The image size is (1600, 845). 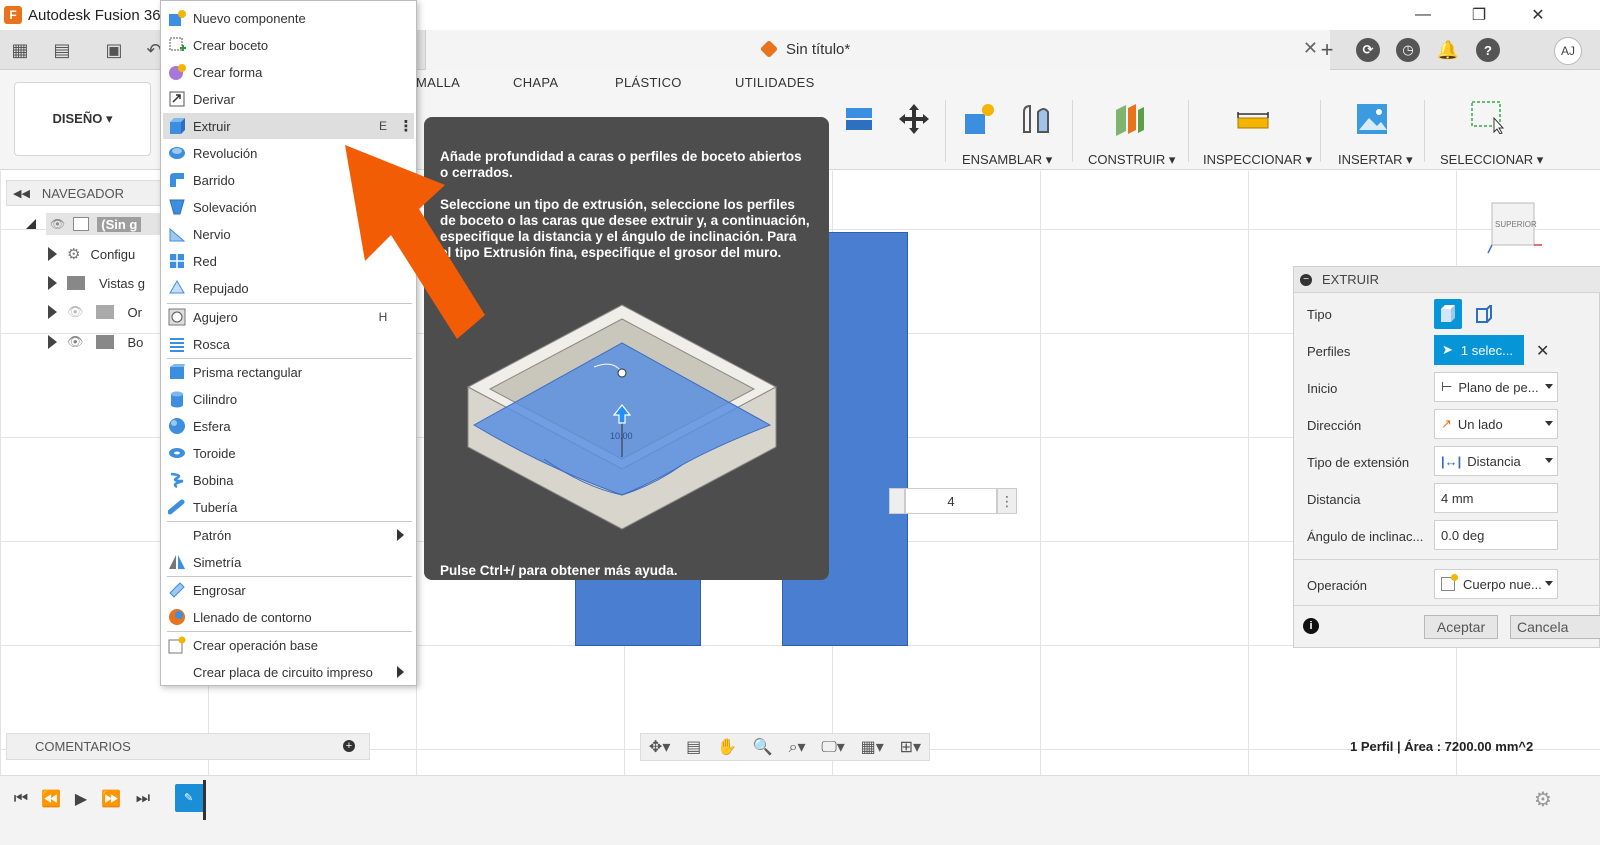 I want to click on notifications-icon: 🔔, so click(x=1448, y=50).